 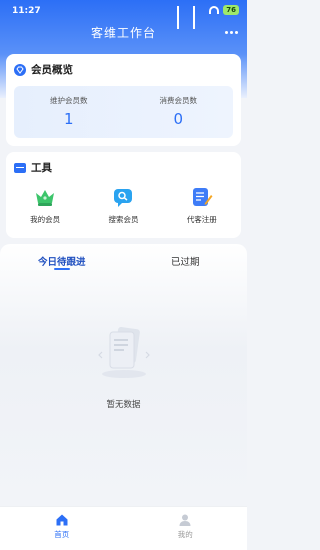 I want to click on overview-stats: 维护会员数 1 消费会员数 0, so click(x=123, y=112).